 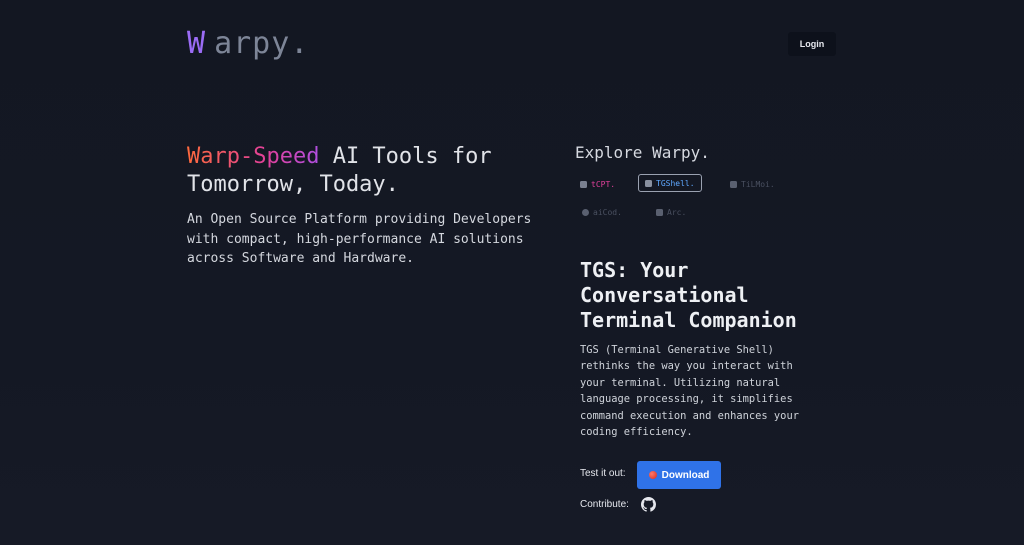 I want to click on hero-title: Warp-Speed AI Tools for Tomorrow, Today., so click(x=367, y=171).